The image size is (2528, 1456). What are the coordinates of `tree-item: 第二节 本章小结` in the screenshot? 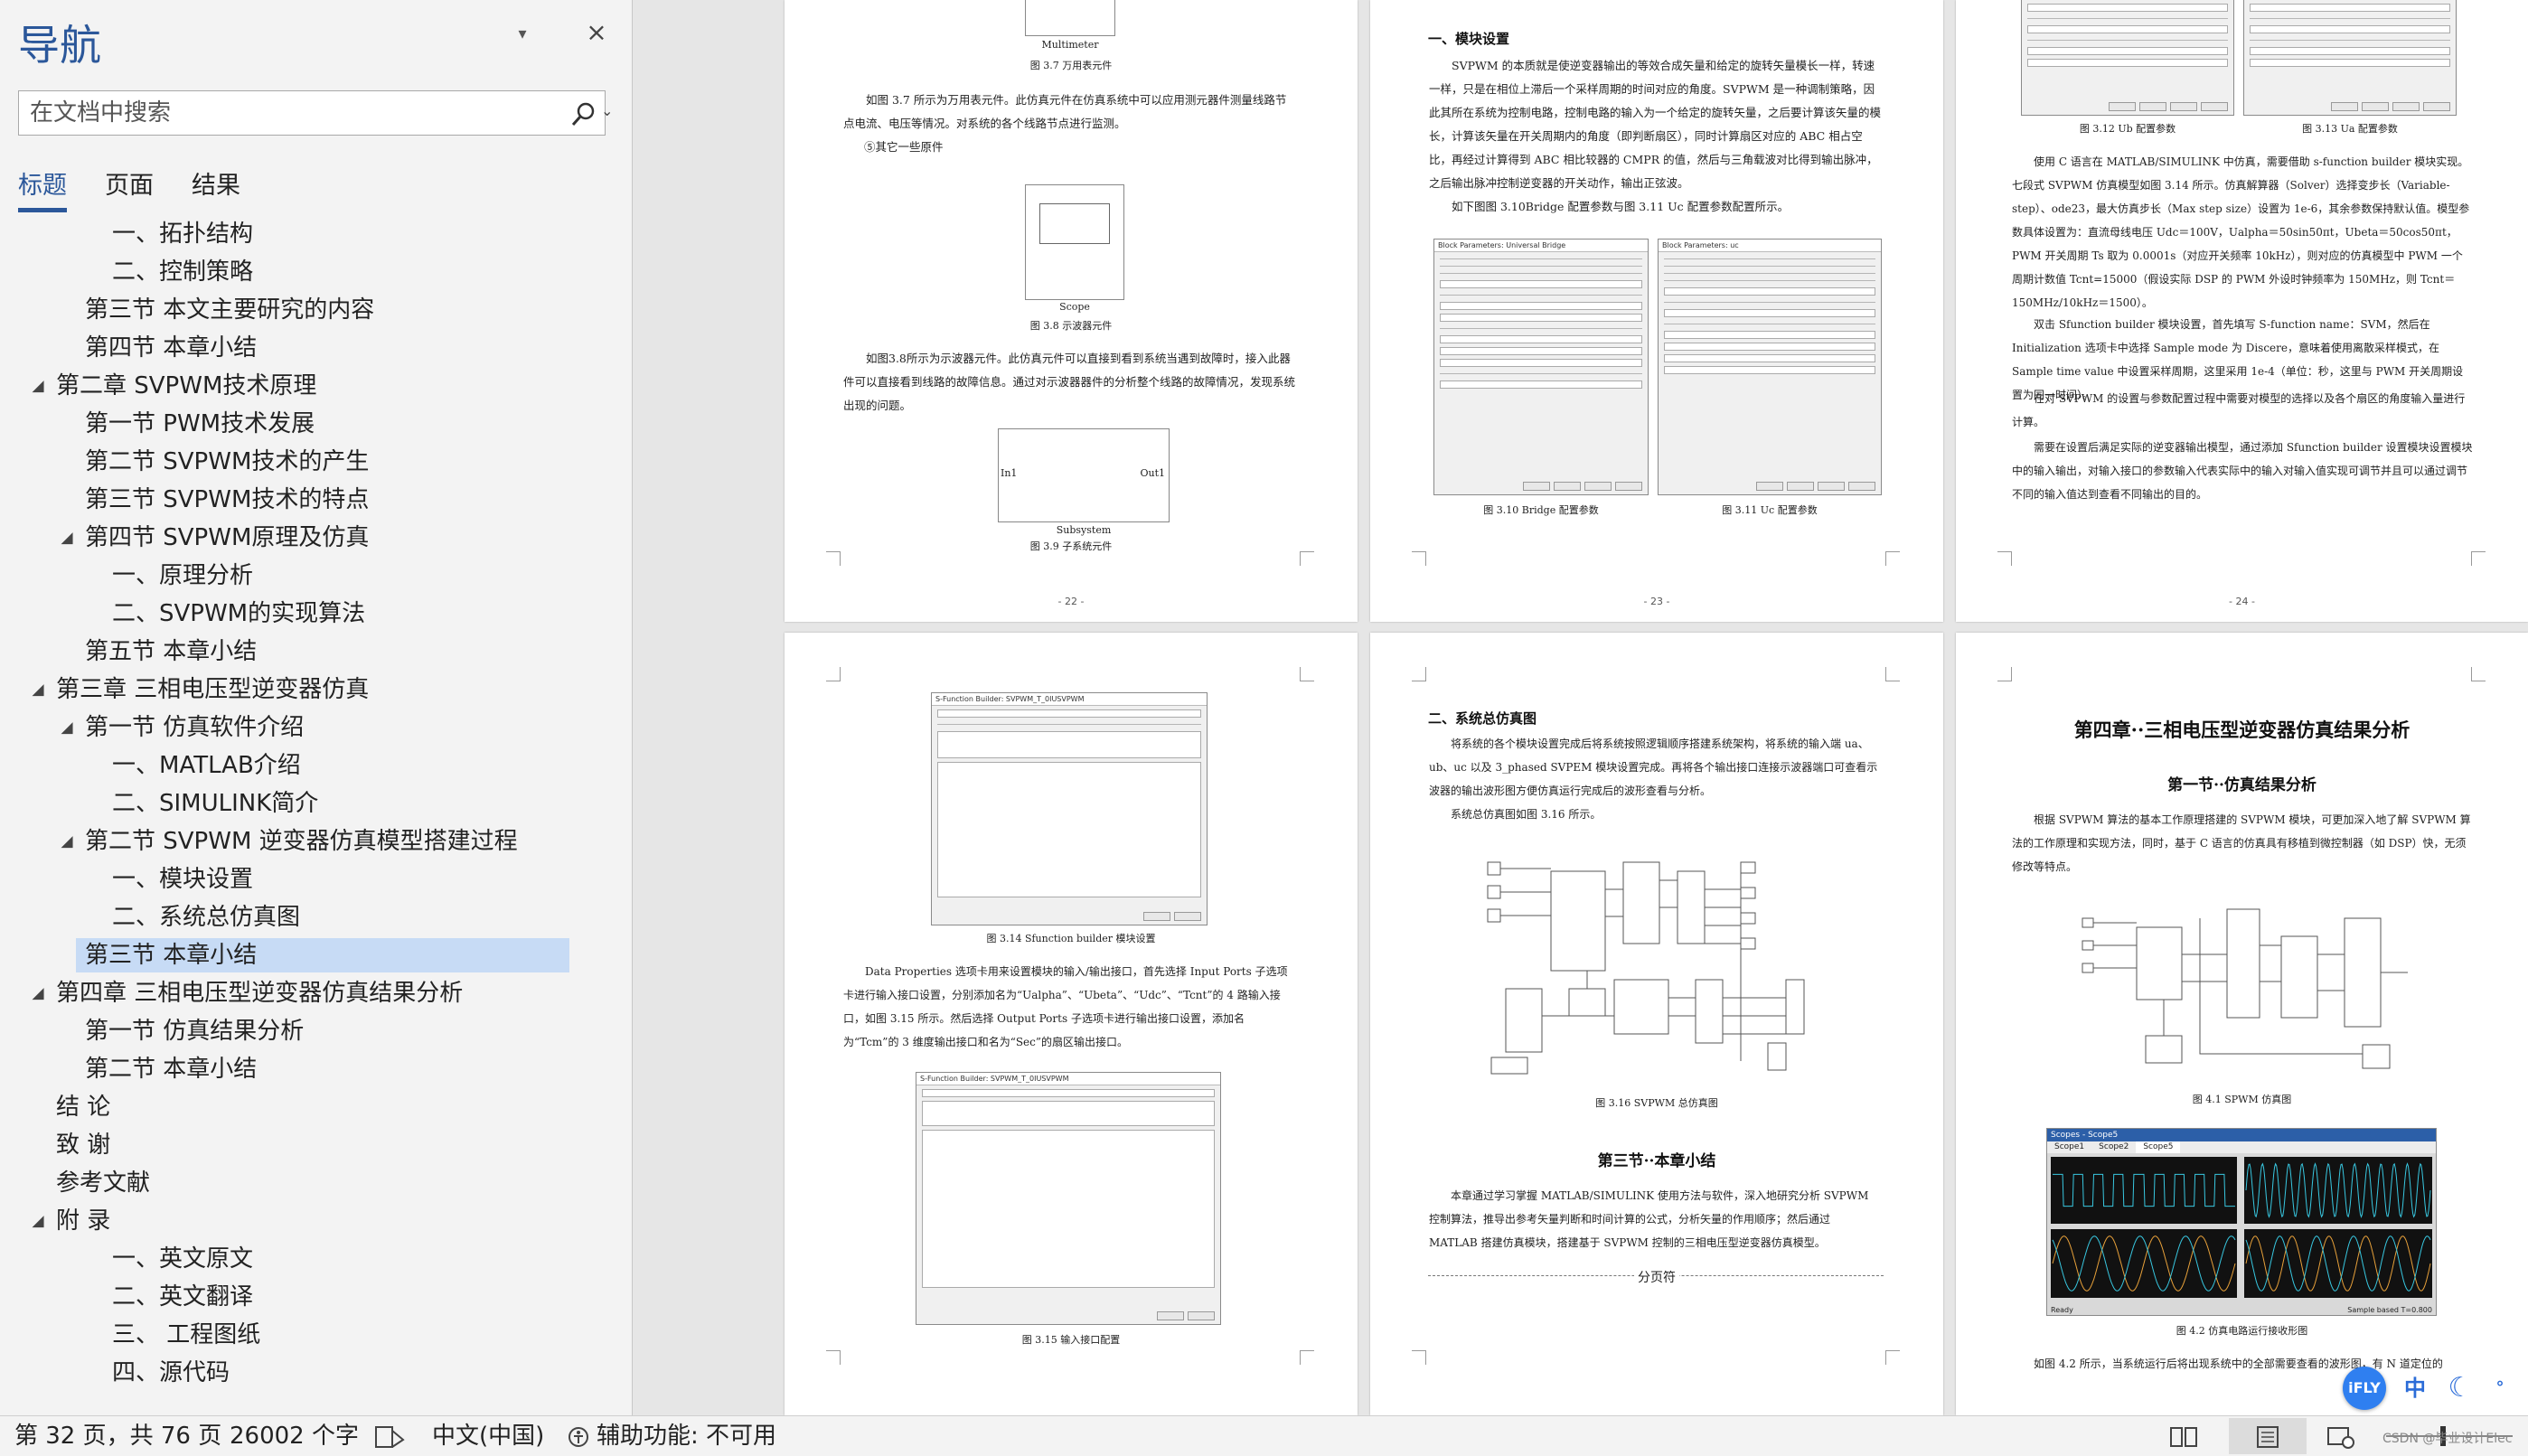 It's located at (317, 1069).